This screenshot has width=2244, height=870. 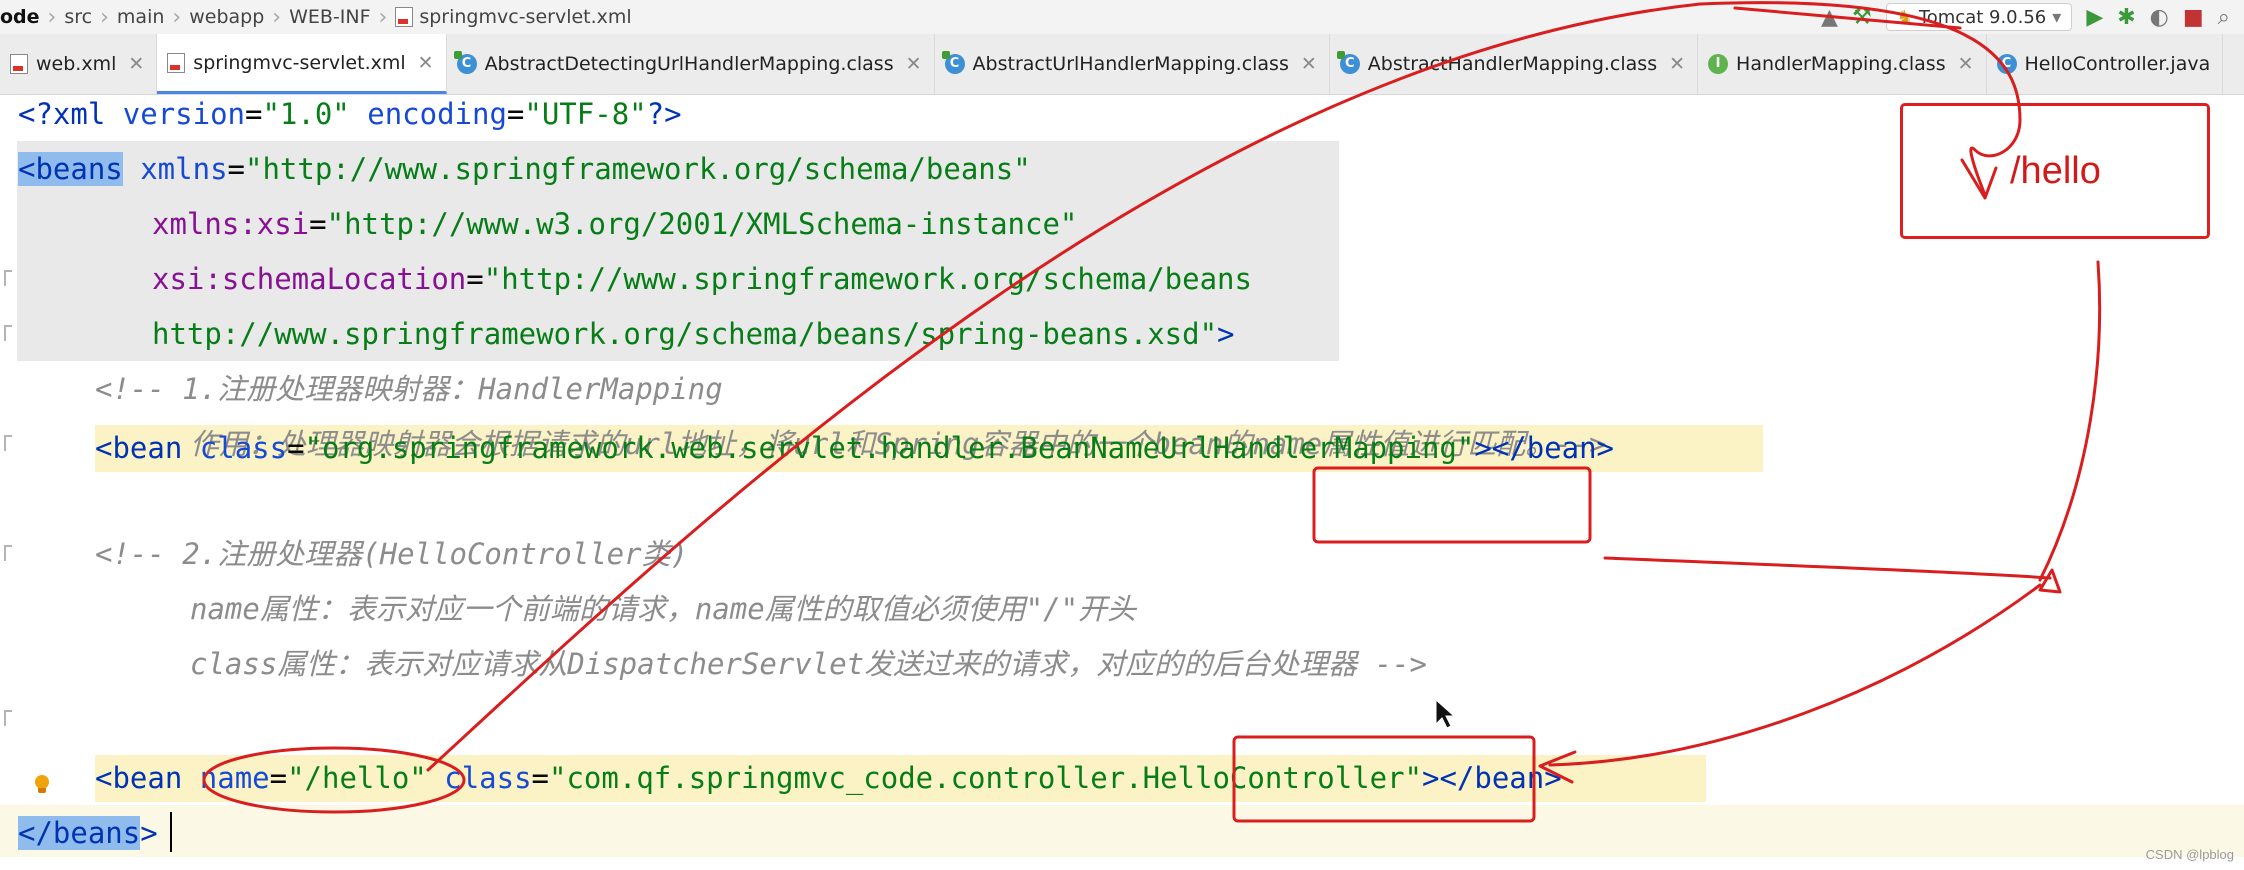 I want to click on tab-label: AbstractUrlHandlerMapping.class, so click(x=1130, y=64).